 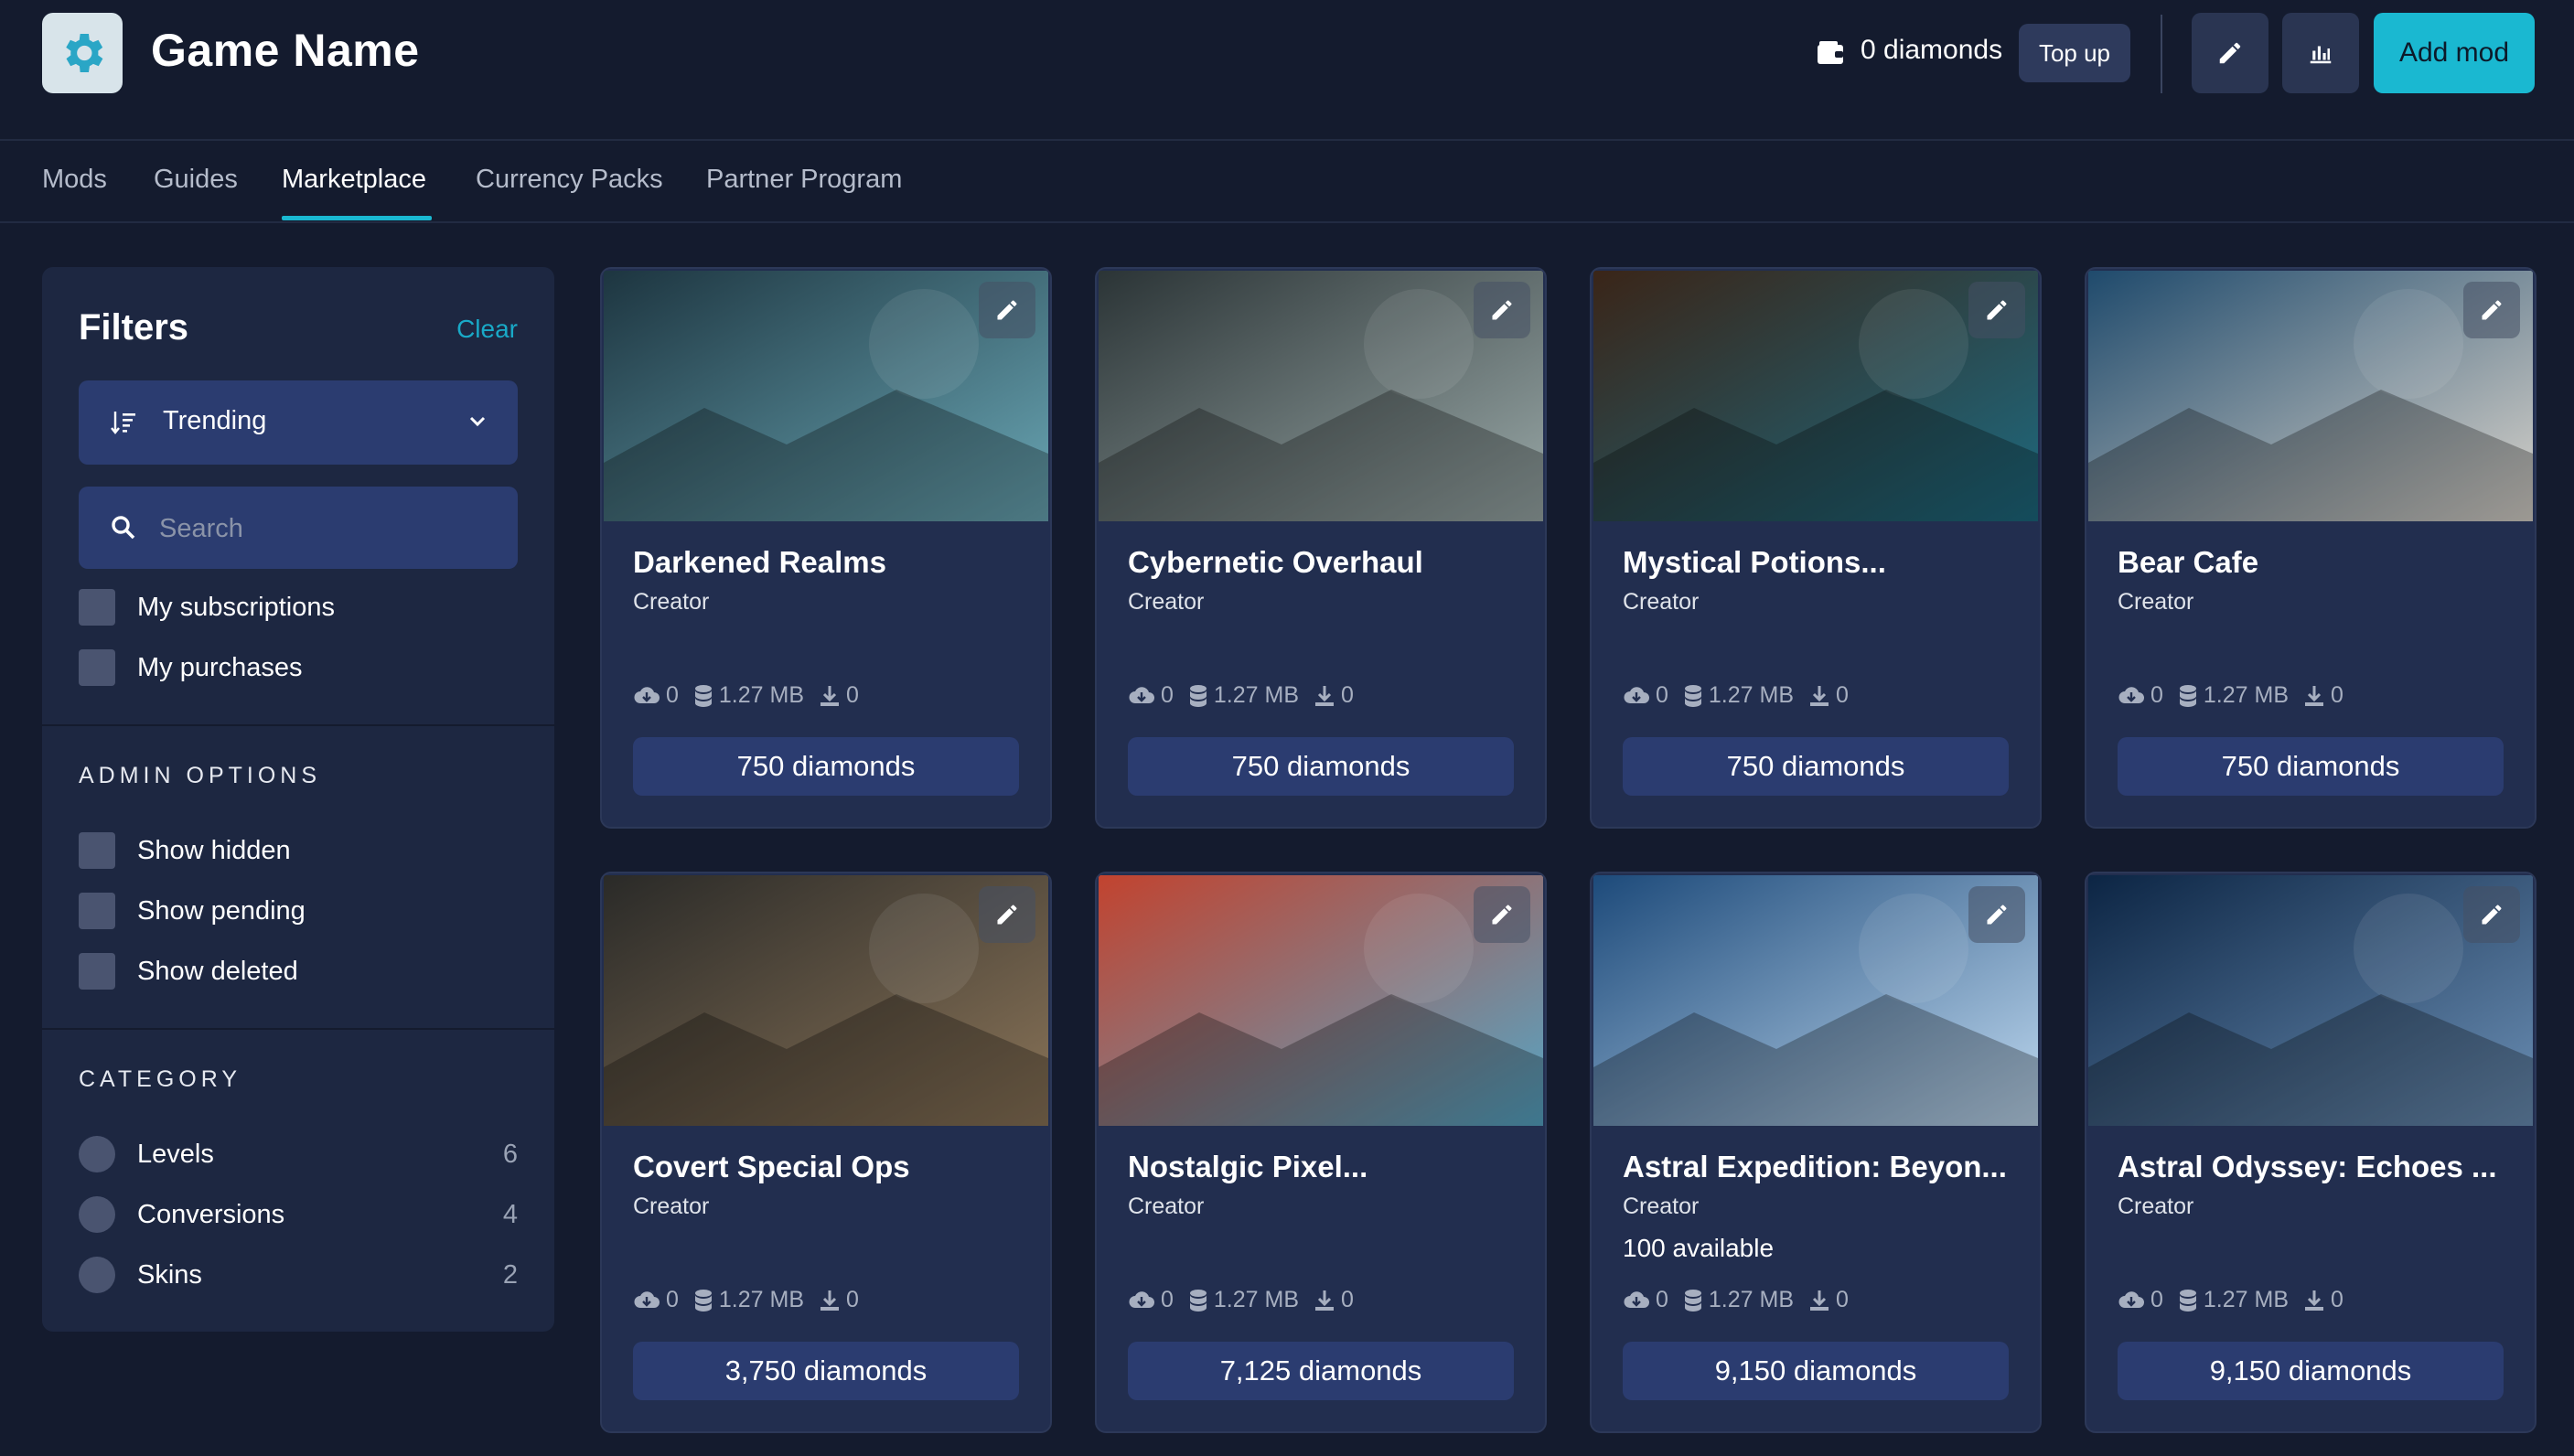 What do you see at coordinates (298, 1154) in the screenshot?
I see `category-levels: Levels 6` at bounding box center [298, 1154].